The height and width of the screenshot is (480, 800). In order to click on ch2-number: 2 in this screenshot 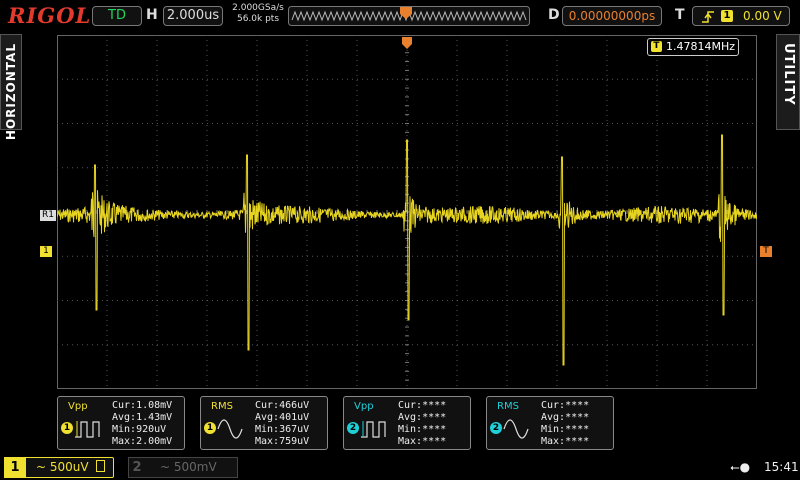, I will do `click(137, 467)`.